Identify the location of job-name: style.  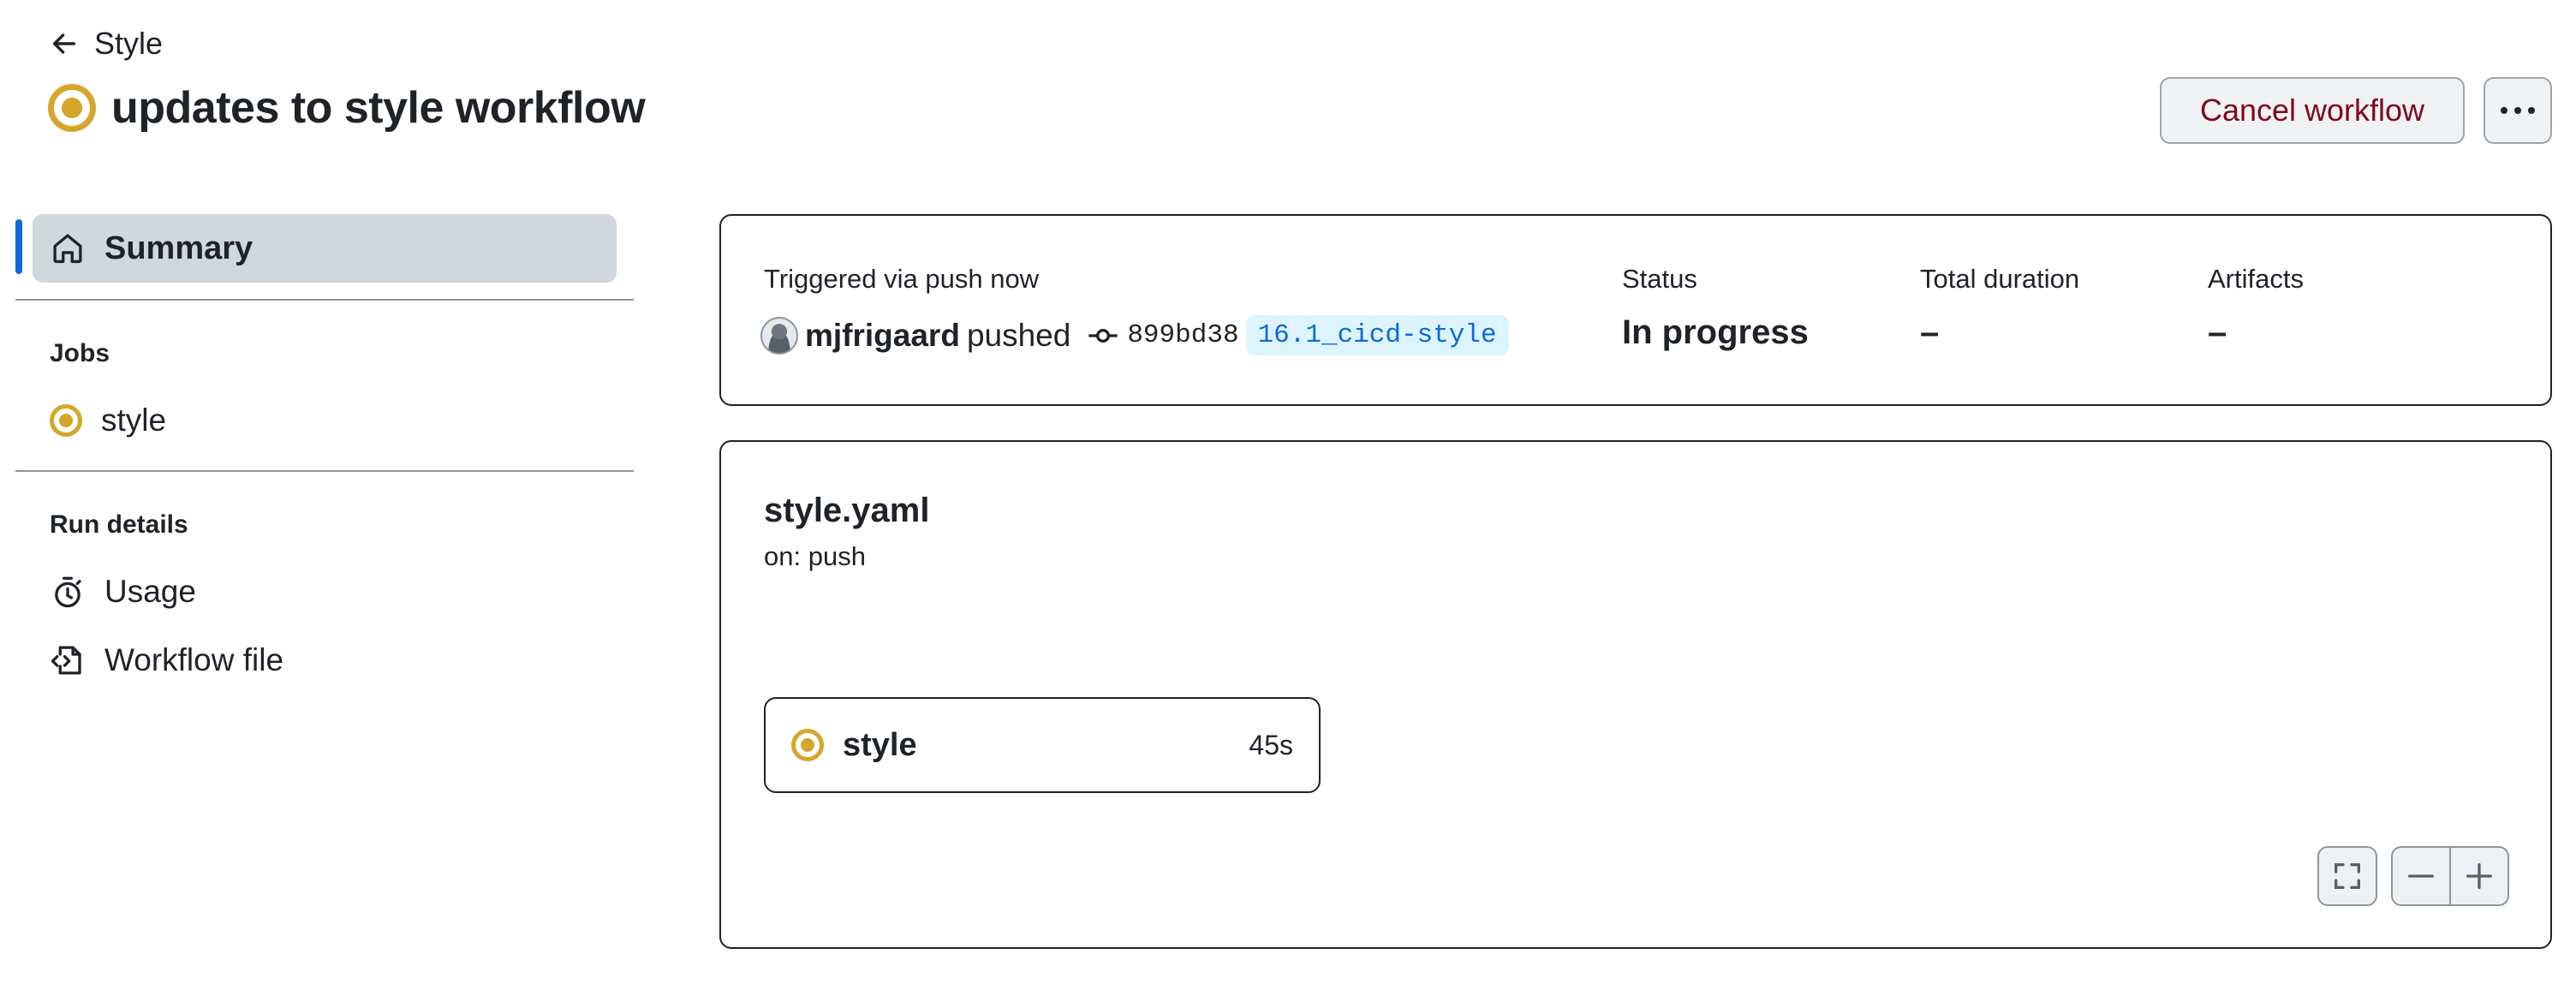
(880, 744).